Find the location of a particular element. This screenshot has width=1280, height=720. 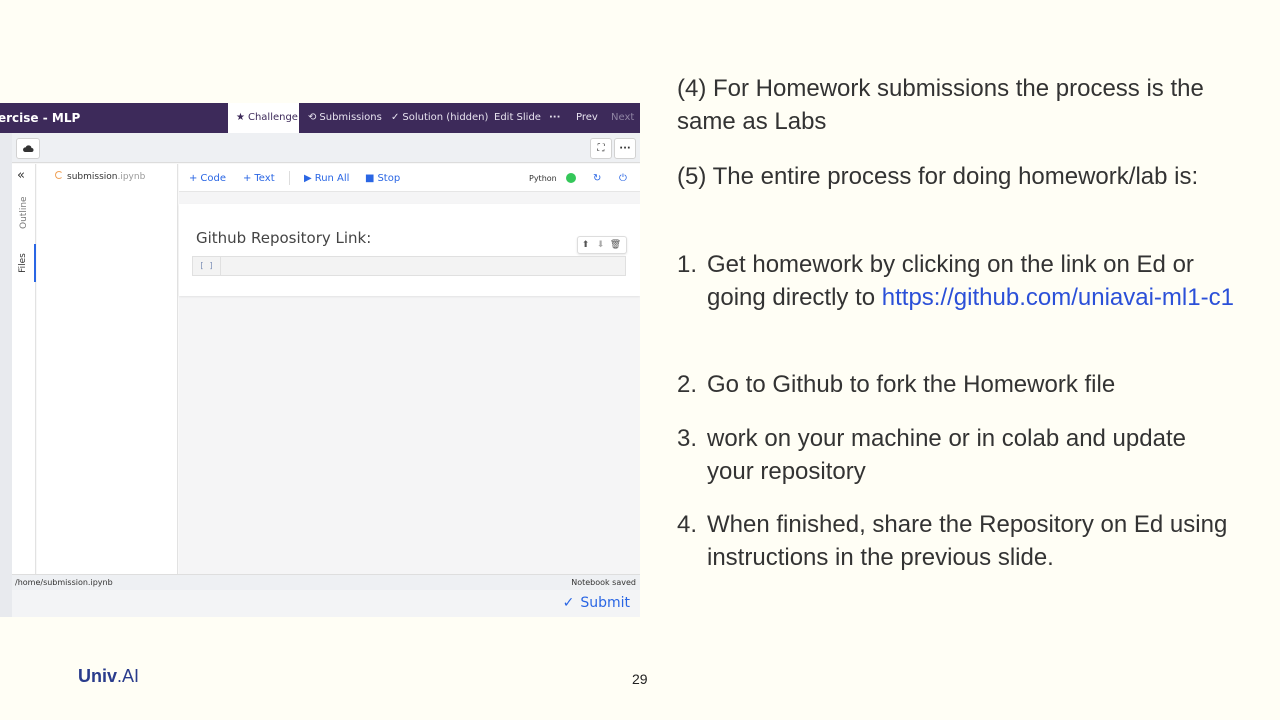

run-all-button: ▶ Run All is located at coordinates (326, 178).